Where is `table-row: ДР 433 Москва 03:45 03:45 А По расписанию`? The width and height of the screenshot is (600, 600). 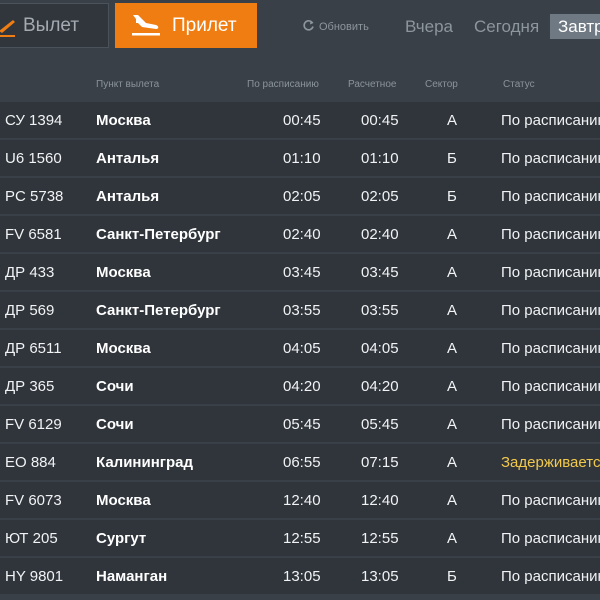 table-row: ДР 433 Москва 03:45 03:45 А По расписанию is located at coordinates (300, 272).